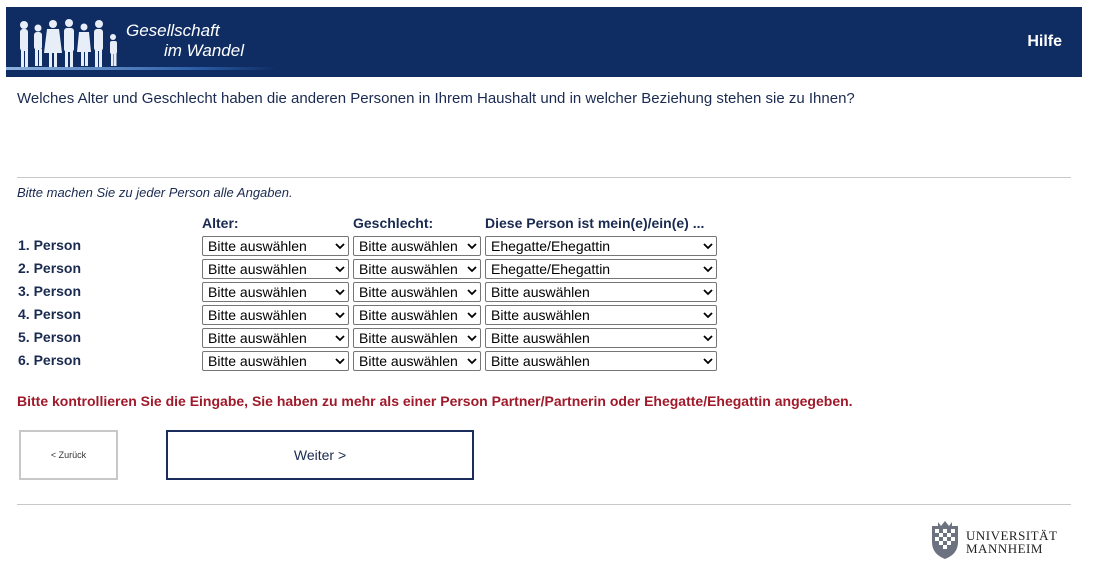 Image resolution: width=1094 pixels, height=575 pixels. What do you see at coordinates (50, 337) in the screenshot?
I see `person-label: 5. Person` at bounding box center [50, 337].